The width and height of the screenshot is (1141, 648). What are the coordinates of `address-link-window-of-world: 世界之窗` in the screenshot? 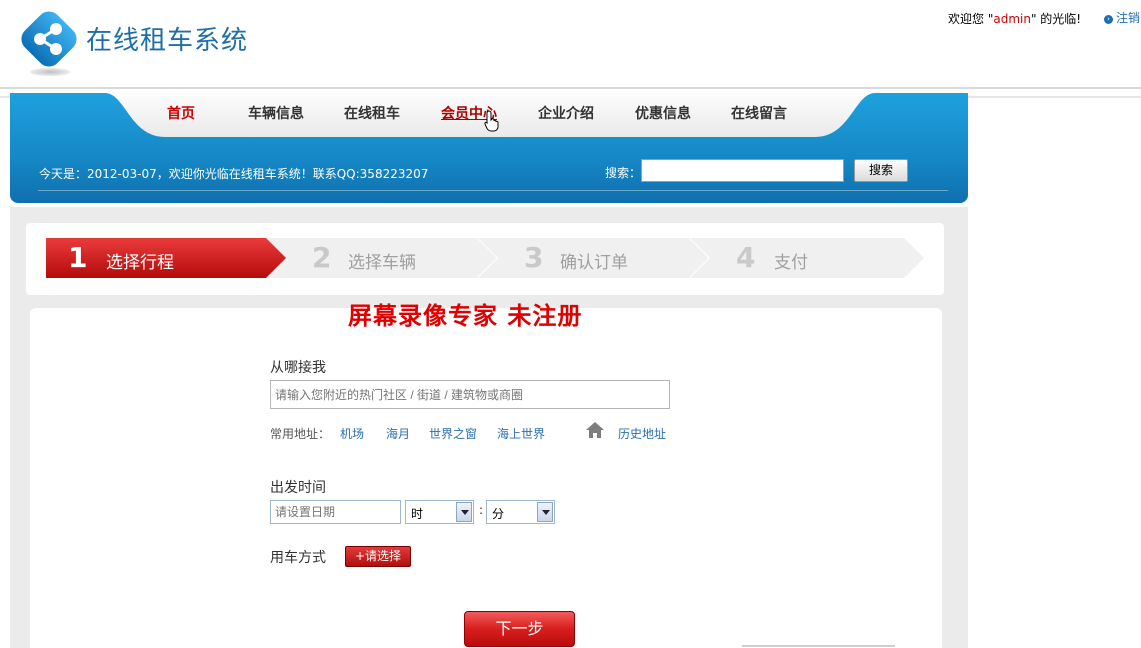 It's located at (453, 433).